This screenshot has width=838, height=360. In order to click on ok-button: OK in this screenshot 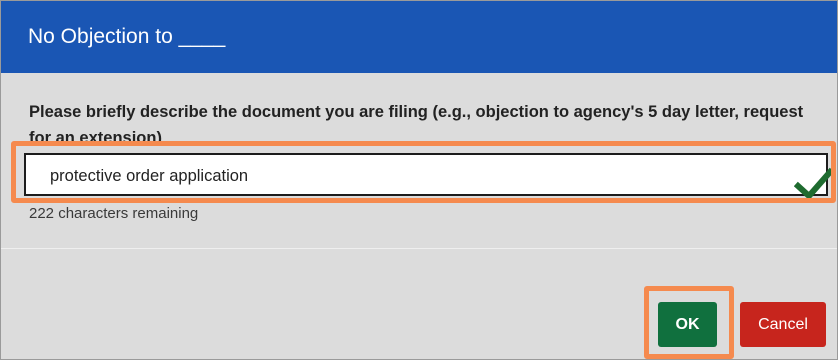, I will do `click(687, 324)`.